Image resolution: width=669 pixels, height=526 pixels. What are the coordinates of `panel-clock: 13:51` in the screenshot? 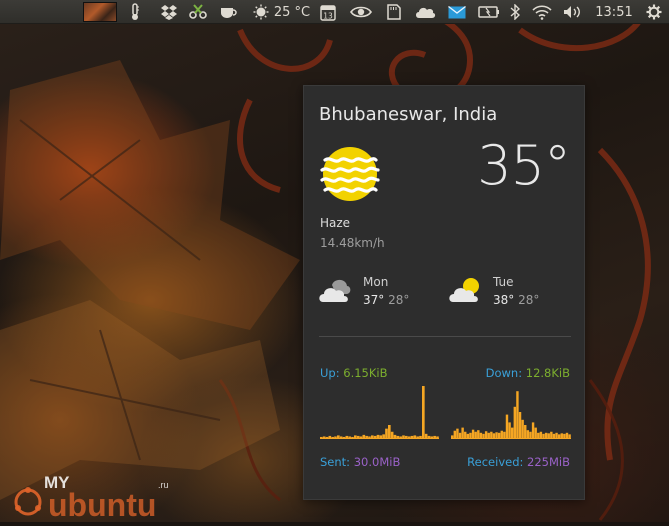 It's located at (614, 12).